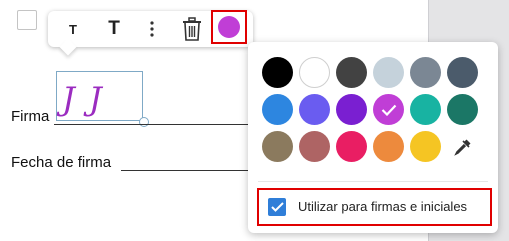  I want to click on use-for-signatures-checkbox, so click(277, 207).